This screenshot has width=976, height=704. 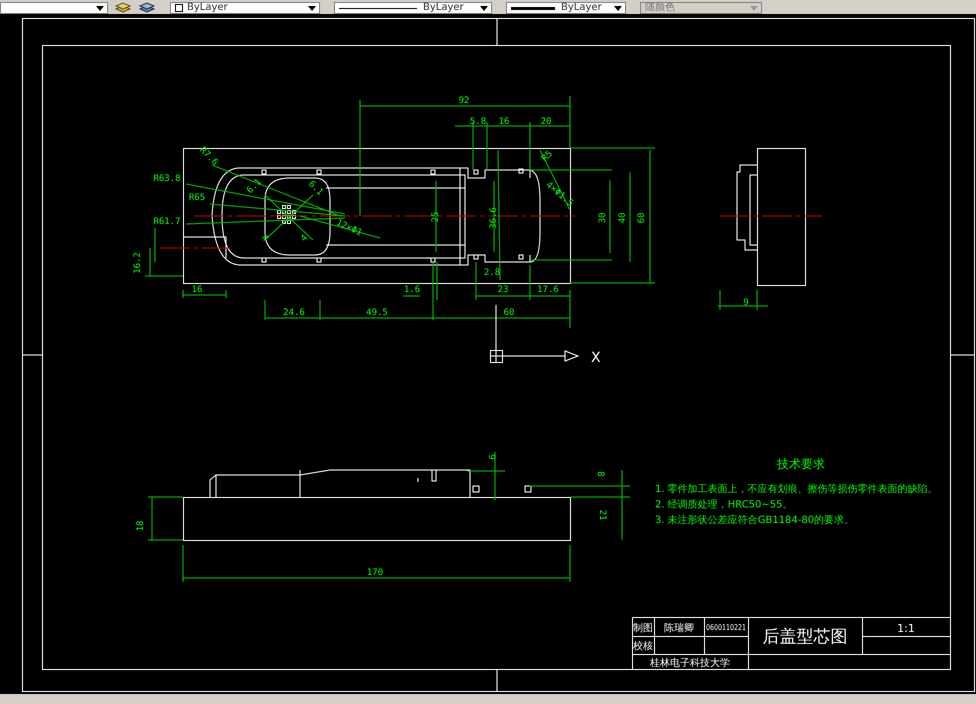 I want to click on linetype-dropdown: ByLayer, so click(x=413, y=8).